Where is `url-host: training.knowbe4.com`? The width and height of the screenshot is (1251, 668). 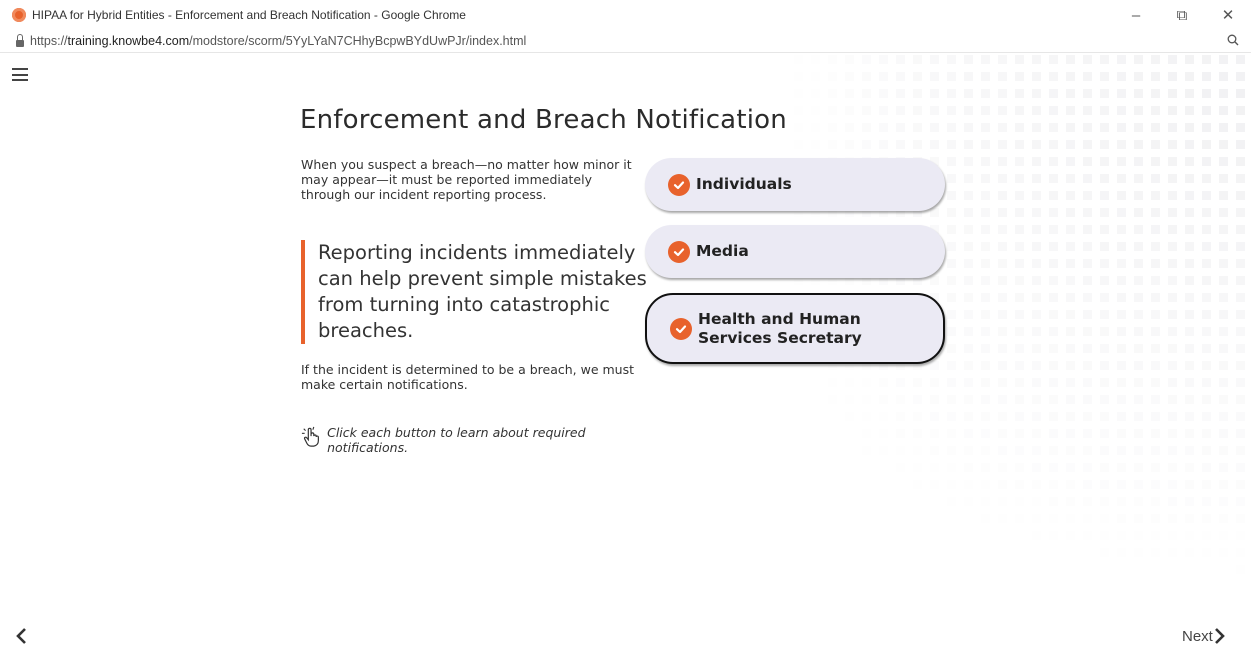 url-host: training.knowbe4.com is located at coordinates (128, 41).